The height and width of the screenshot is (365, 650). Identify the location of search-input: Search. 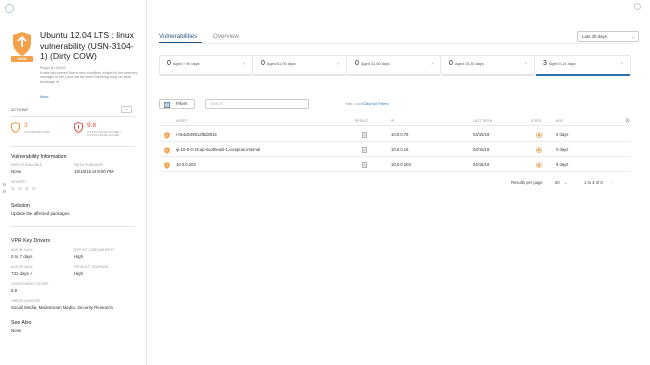
(257, 104).